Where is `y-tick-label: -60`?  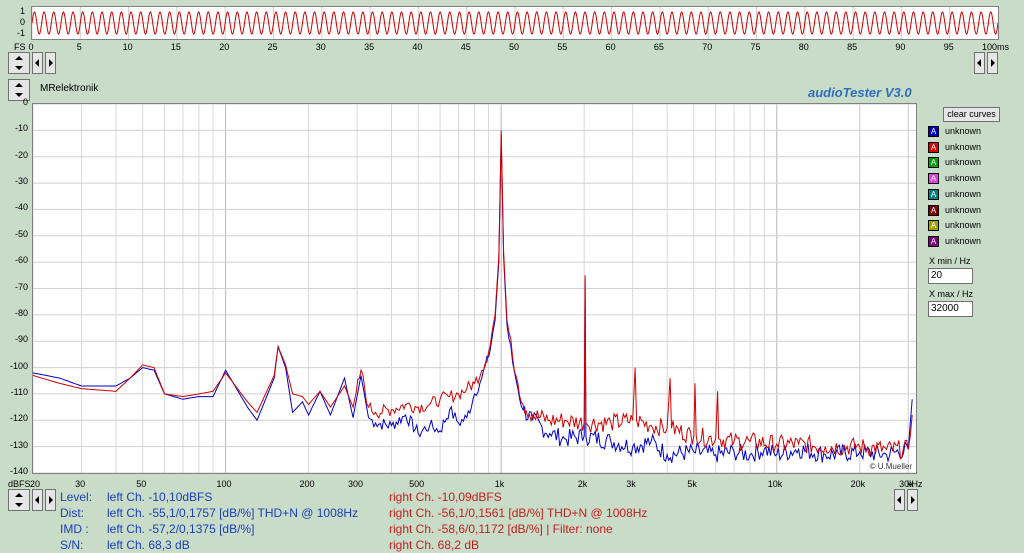 y-tick-label: -60 is located at coordinates (21, 260).